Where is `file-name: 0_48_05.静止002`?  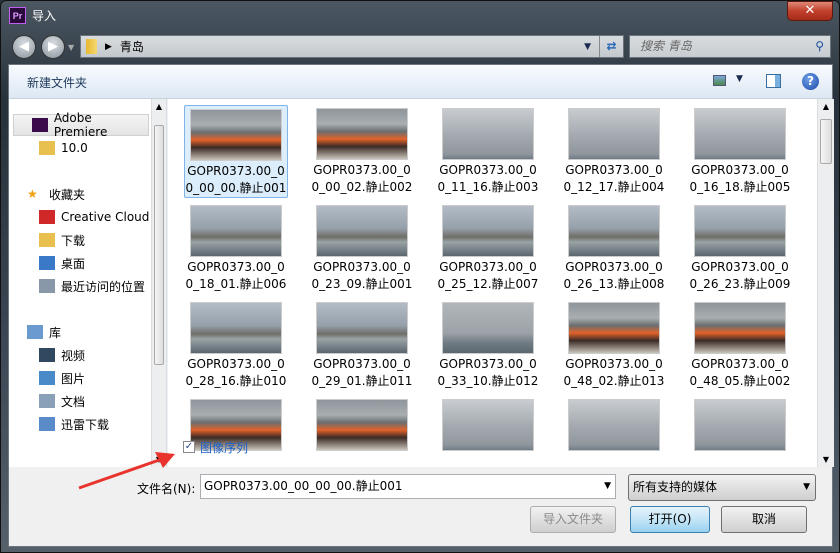
file-name: 0_48_05.静止002 is located at coordinates (740, 381).